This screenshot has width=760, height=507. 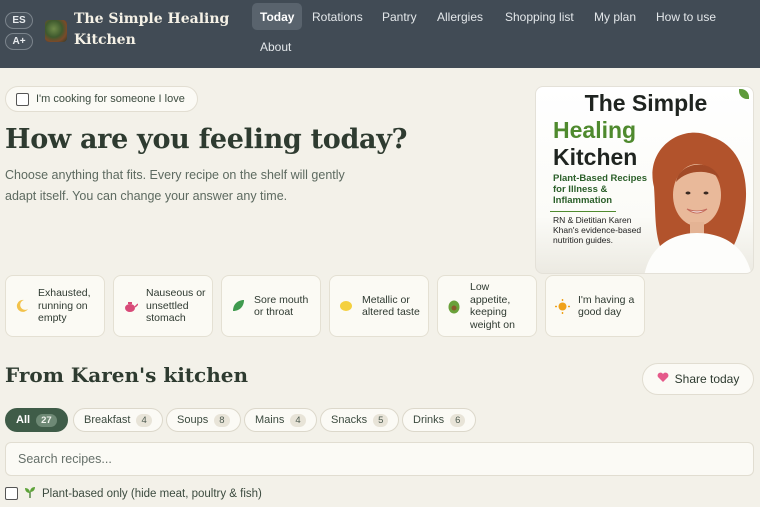 I want to click on book-title-line1: The Simple, so click(x=646, y=103).